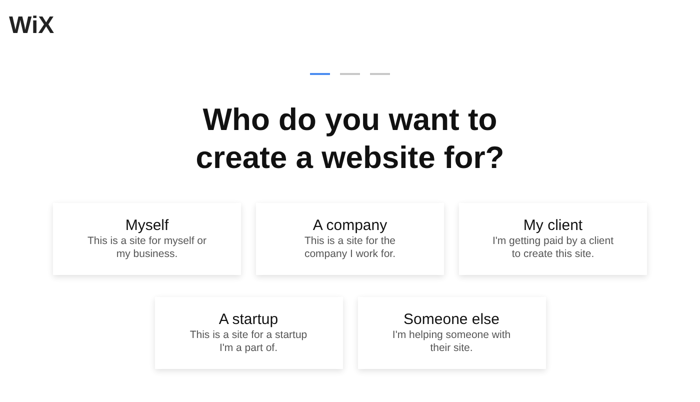 The width and height of the screenshot is (700, 402). I want to click on option-card: A startup This is a site for a startup I'm a part of., so click(248, 333).